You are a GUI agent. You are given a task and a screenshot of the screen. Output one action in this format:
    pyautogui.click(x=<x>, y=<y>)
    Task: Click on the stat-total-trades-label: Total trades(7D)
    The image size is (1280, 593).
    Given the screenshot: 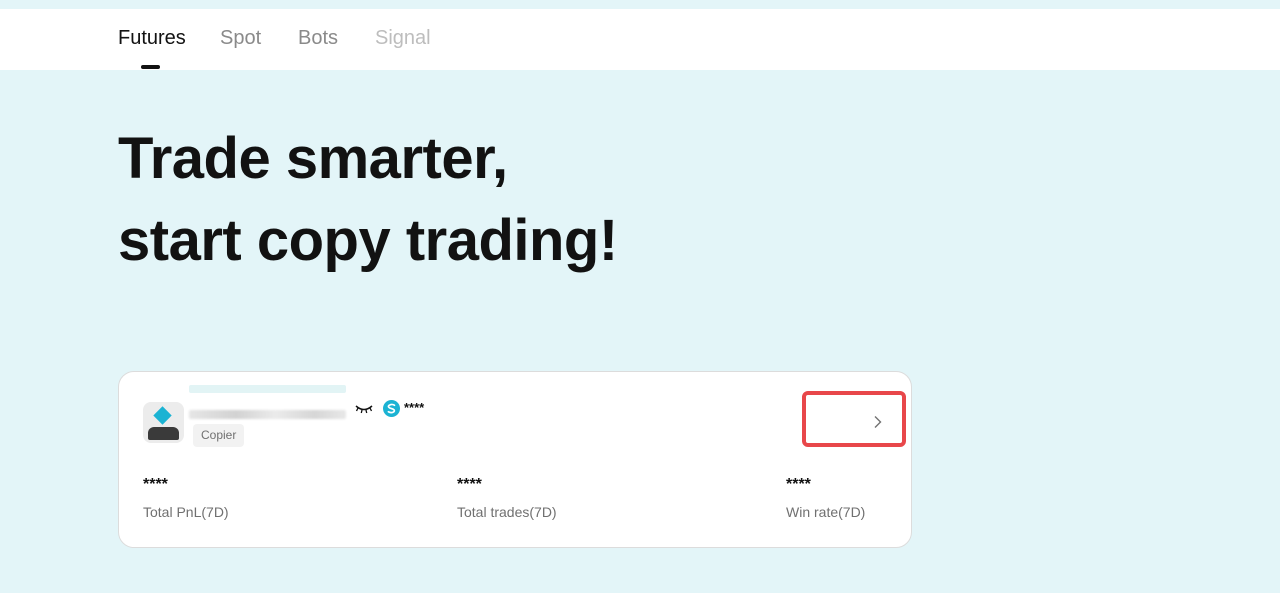 What is the action you would take?
    pyautogui.click(x=507, y=512)
    